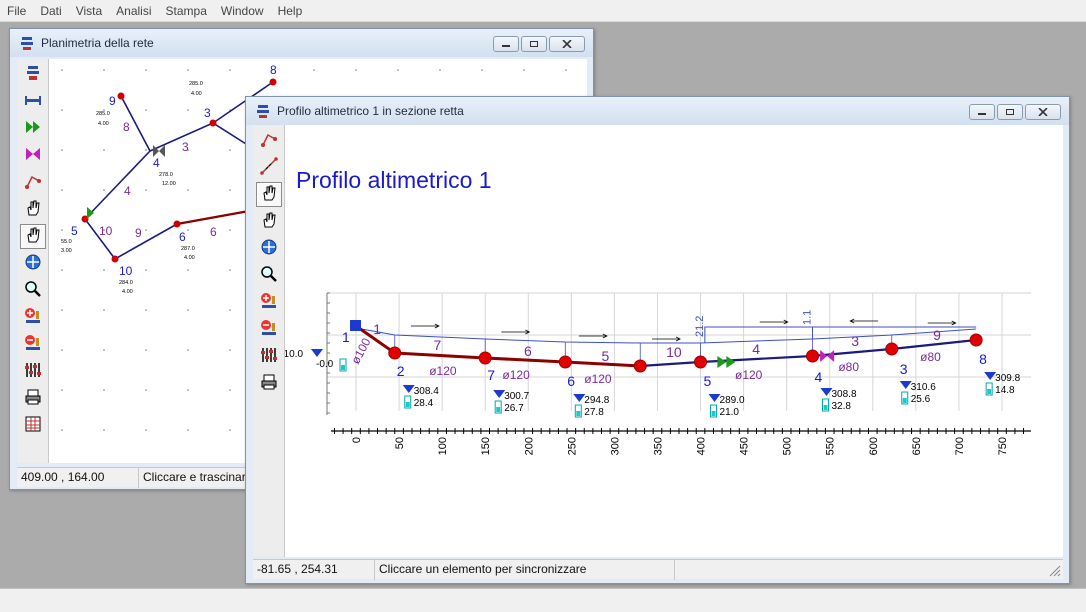 This screenshot has width=1086, height=612. Describe the element at coordinates (708, 381) in the screenshot. I see `node-id-label: 5` at that location.